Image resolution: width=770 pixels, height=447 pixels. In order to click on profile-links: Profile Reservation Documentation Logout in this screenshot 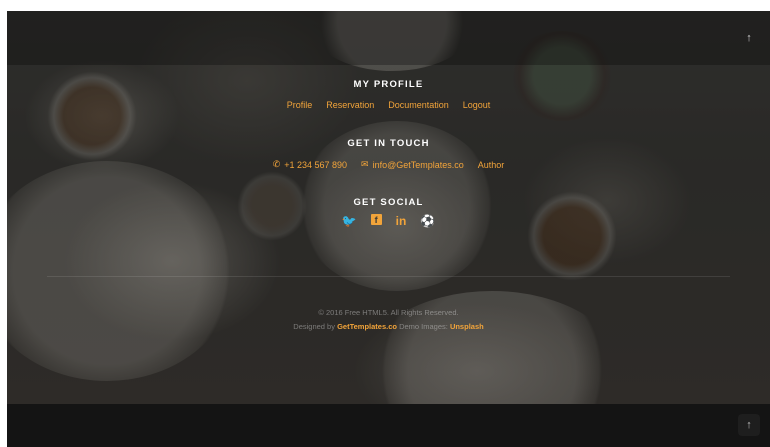, I will do `click(388, 105)`.